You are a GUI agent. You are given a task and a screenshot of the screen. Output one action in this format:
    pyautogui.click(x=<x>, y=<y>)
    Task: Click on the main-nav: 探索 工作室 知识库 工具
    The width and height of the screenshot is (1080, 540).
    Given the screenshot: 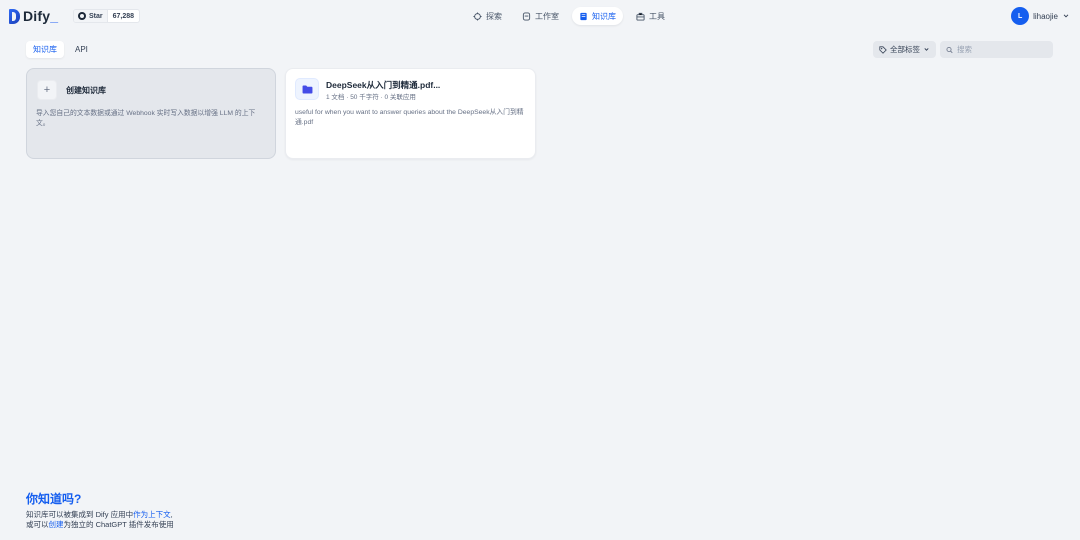 What is the action you would take?
    pyautogui.click(x=572, y=16)
    